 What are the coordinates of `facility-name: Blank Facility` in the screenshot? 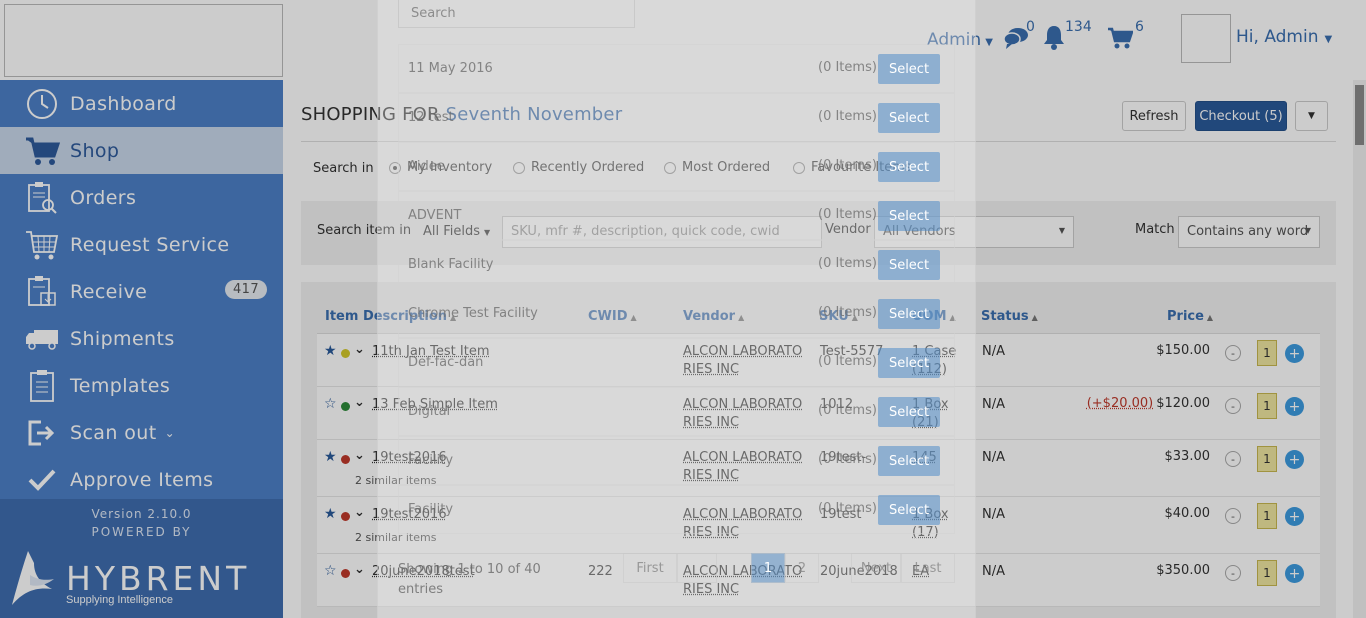 It's located at (451, 264).